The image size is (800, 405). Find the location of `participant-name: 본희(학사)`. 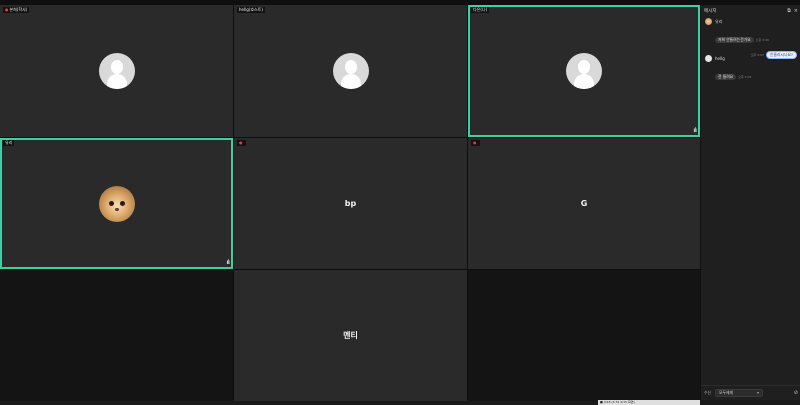

participant-name: 본희(학사) is located at coordinates (18, 9).